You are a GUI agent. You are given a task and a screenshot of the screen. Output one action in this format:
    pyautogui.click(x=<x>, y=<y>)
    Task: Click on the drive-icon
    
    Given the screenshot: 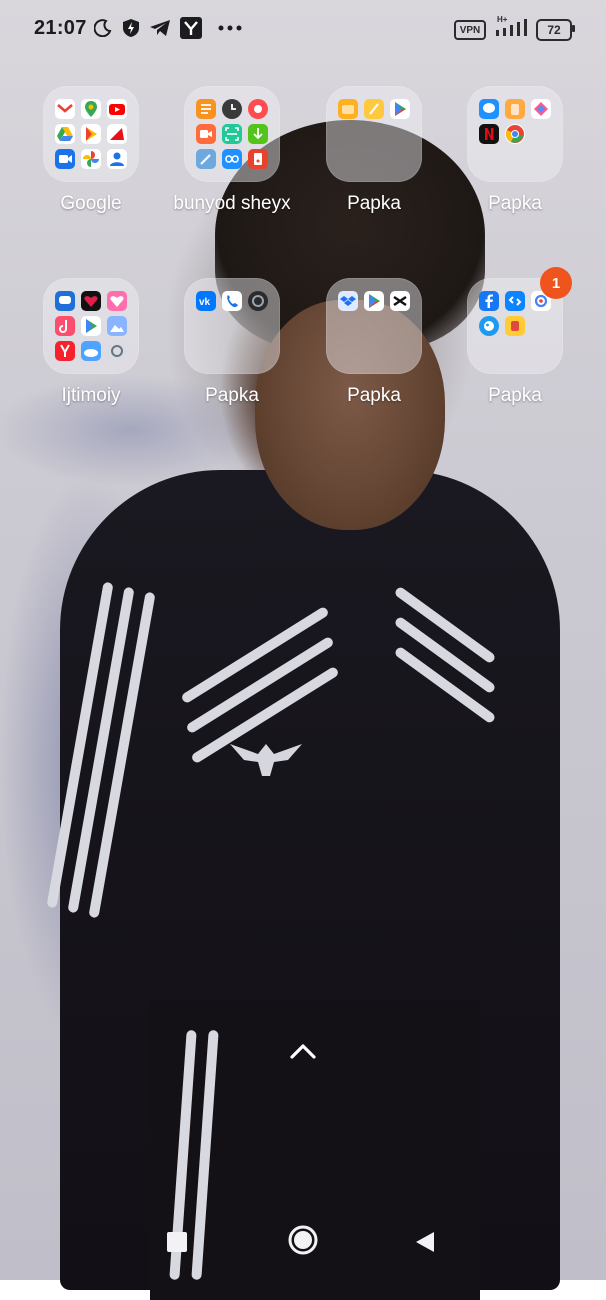 What is the action you would take?
    pyautogui.click(x=65, y=134)
    